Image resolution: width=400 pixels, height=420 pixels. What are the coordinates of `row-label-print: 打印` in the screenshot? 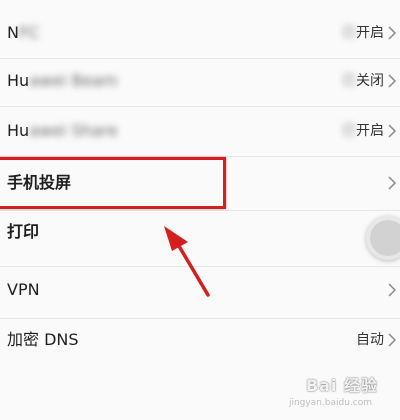 It's located at (23, 231).